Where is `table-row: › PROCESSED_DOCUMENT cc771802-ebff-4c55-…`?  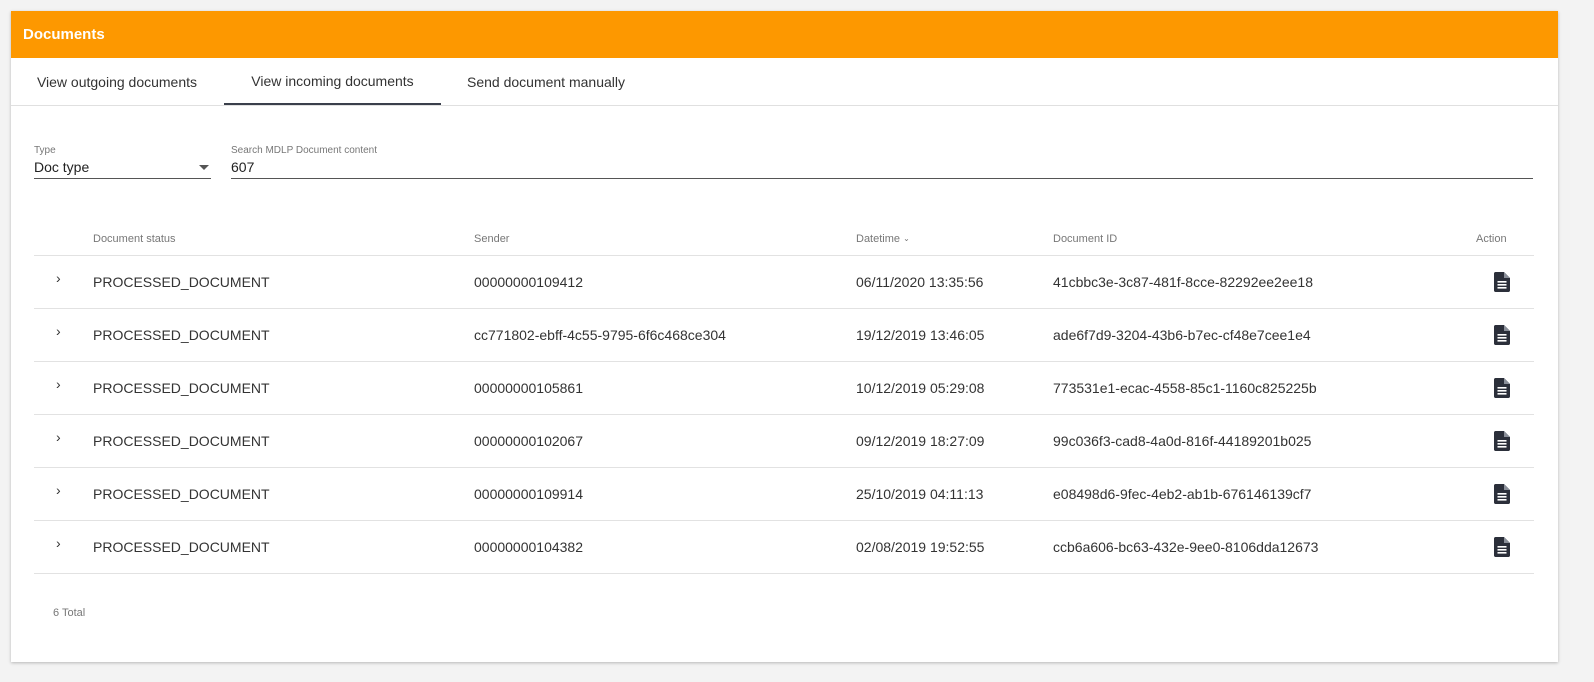 table-row: › PROCESSED_DOCUMENT cc771802-ebff-4c55-… is located at coordinates (784, 335).